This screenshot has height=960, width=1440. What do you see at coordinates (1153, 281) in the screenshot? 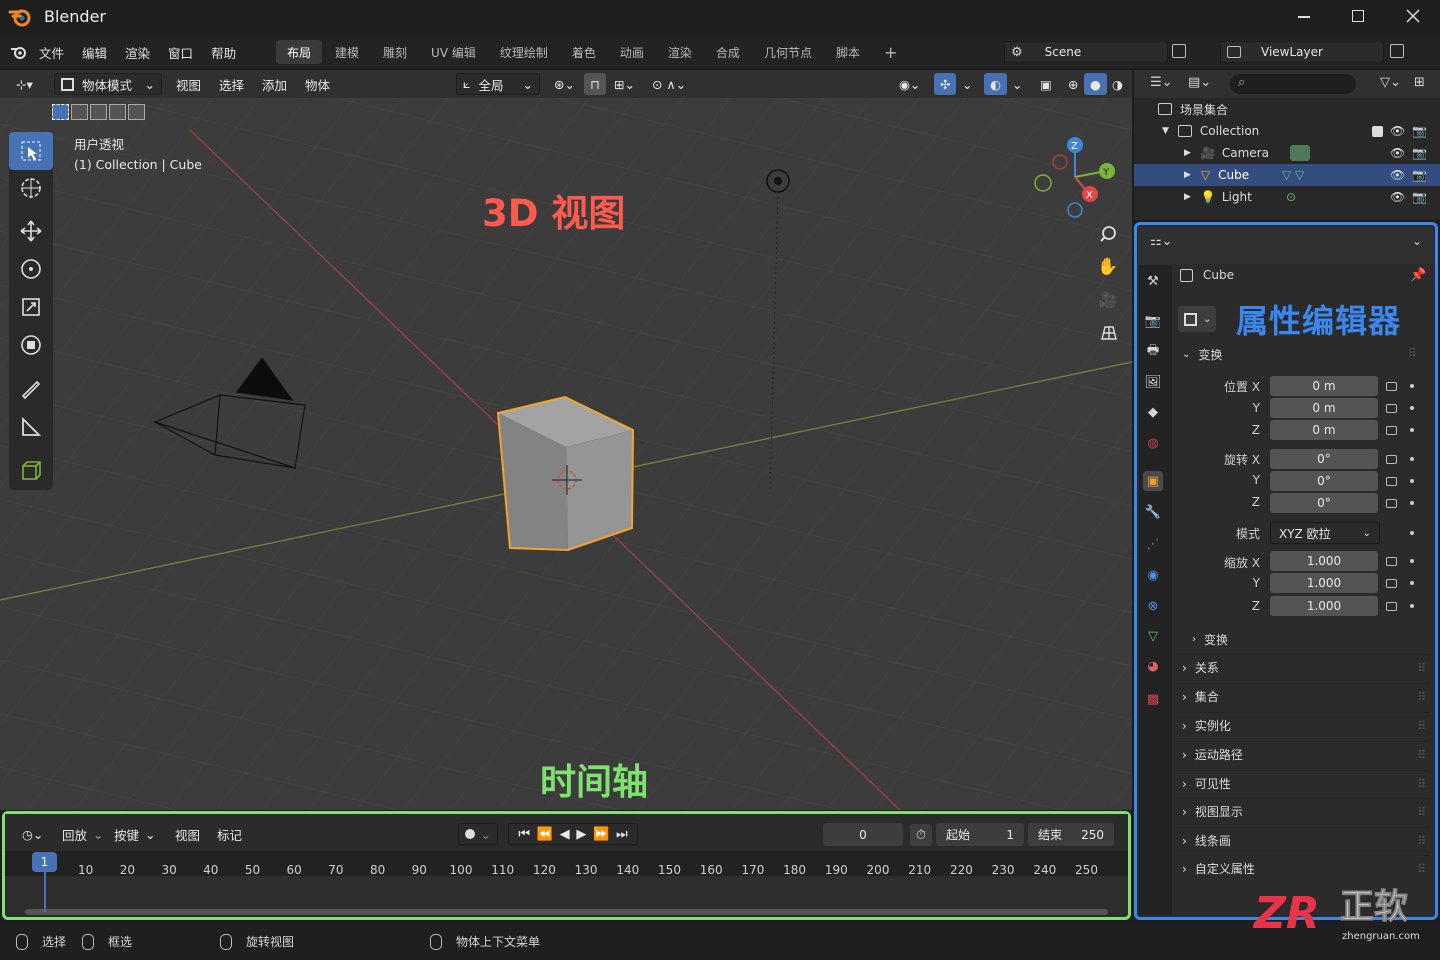
I see `tool-tab-icon: ⚒` at bounding box center [1153, 281].